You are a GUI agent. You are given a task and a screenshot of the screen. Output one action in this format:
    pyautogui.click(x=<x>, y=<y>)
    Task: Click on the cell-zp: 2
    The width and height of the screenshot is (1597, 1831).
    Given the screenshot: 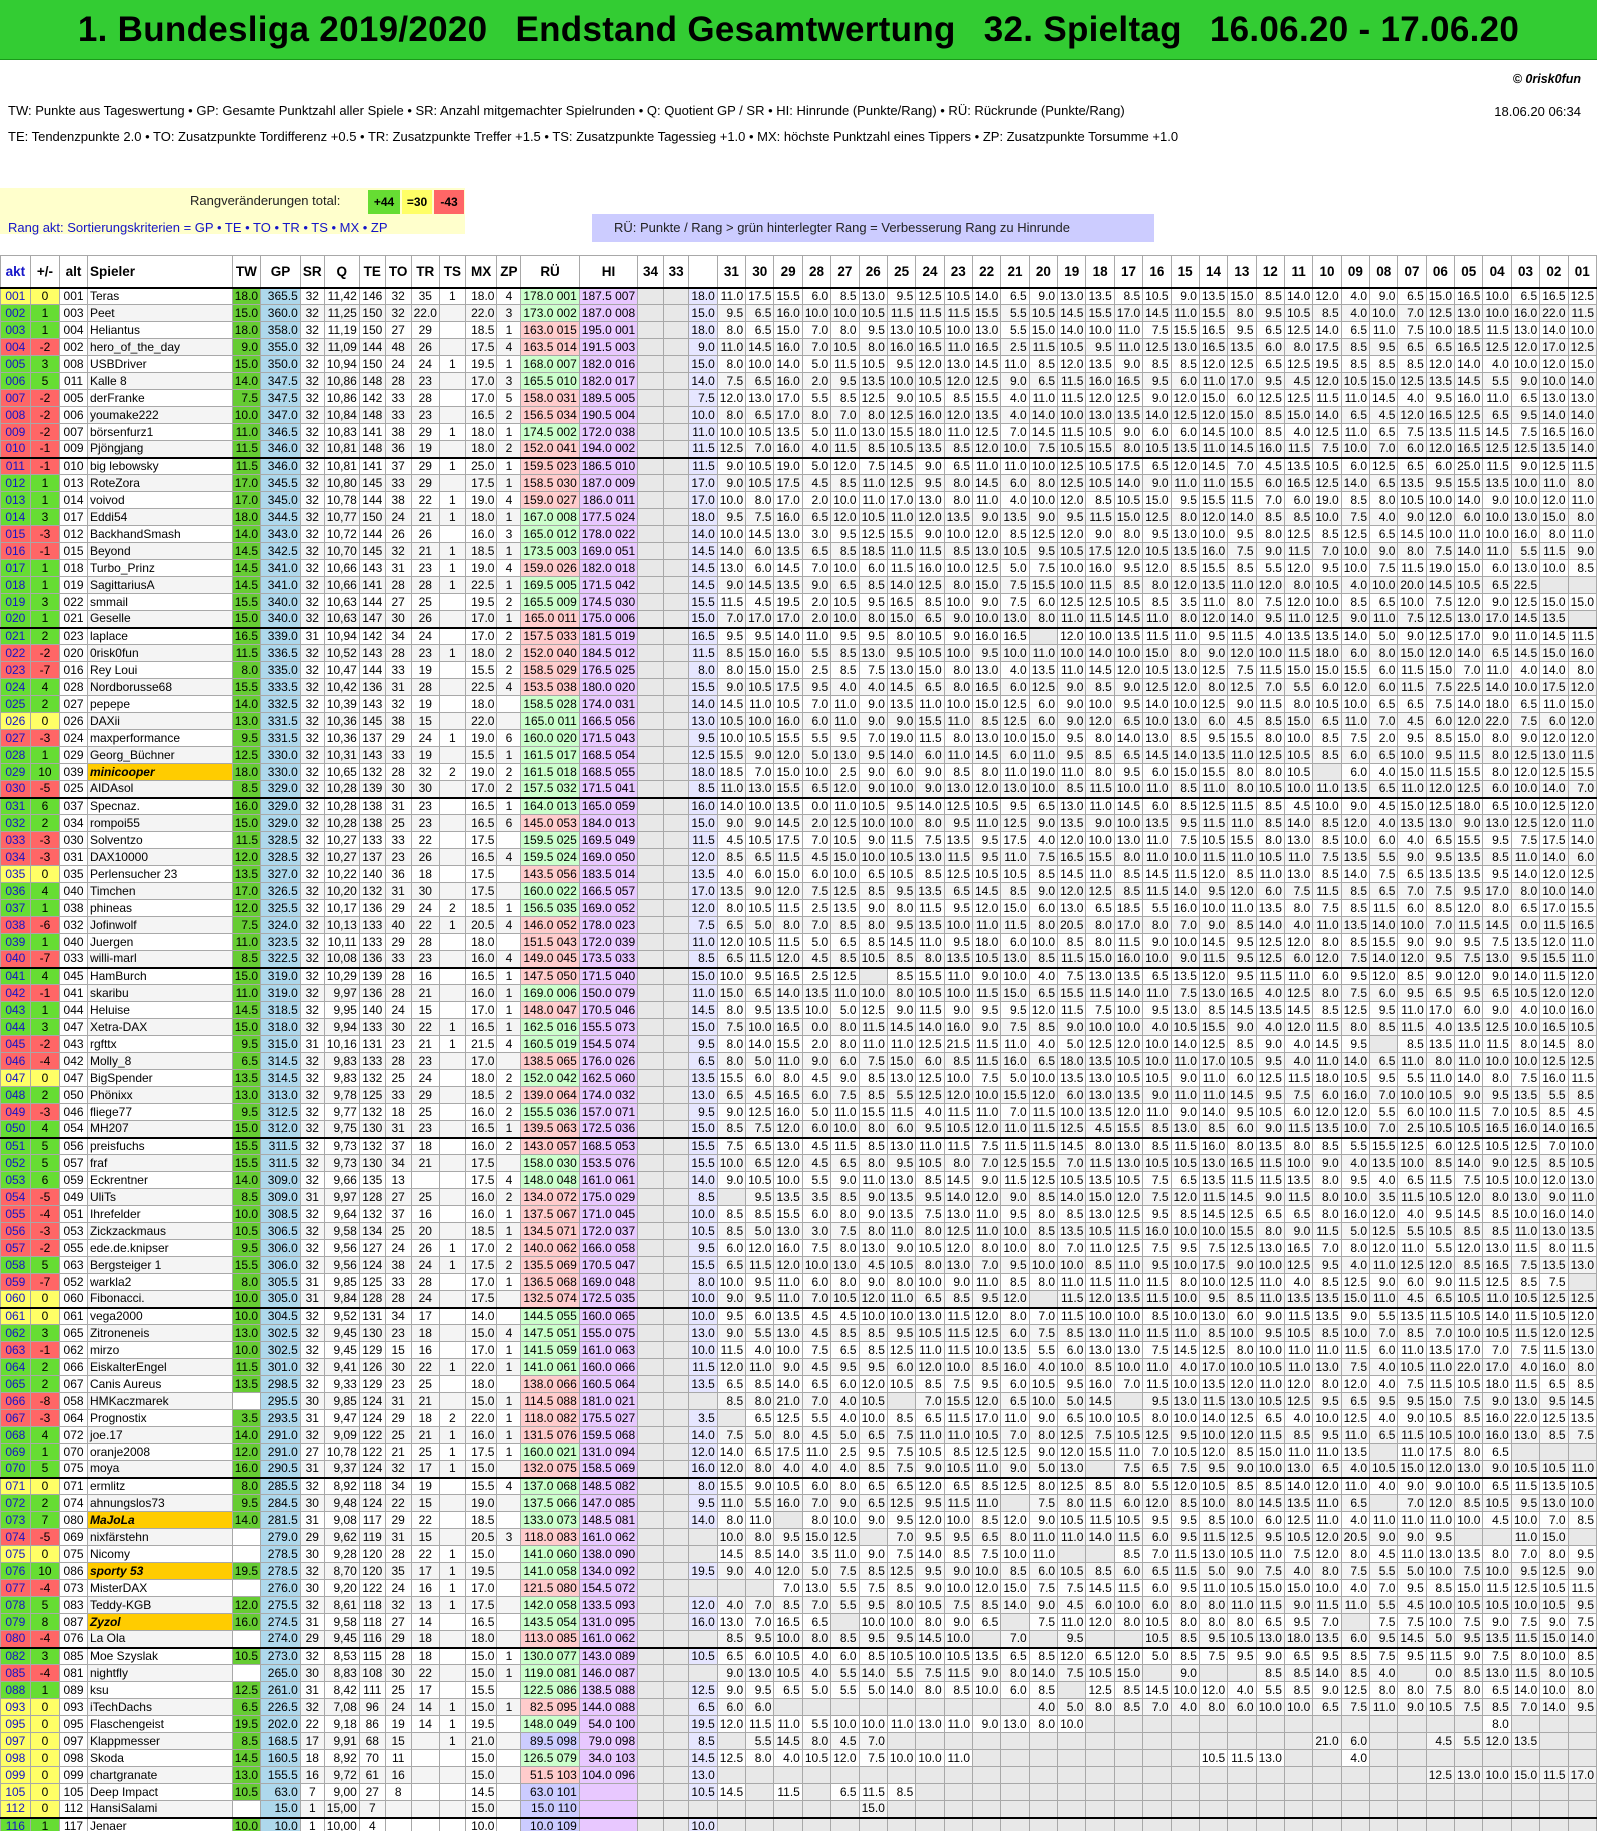 What is the action you would take?
    pyautogui.click(x=509, y=636)
    